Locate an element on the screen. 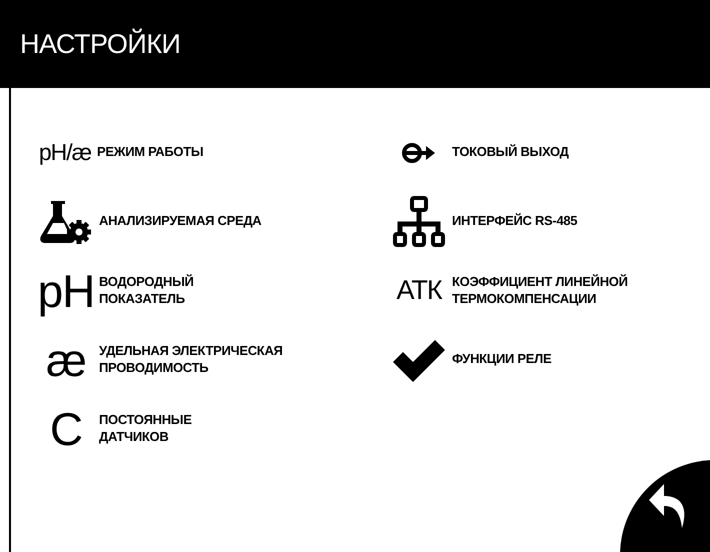 The height and width of the screenshot is (552, 710). symbol-icon: æ is located at coordinates (66, 359).